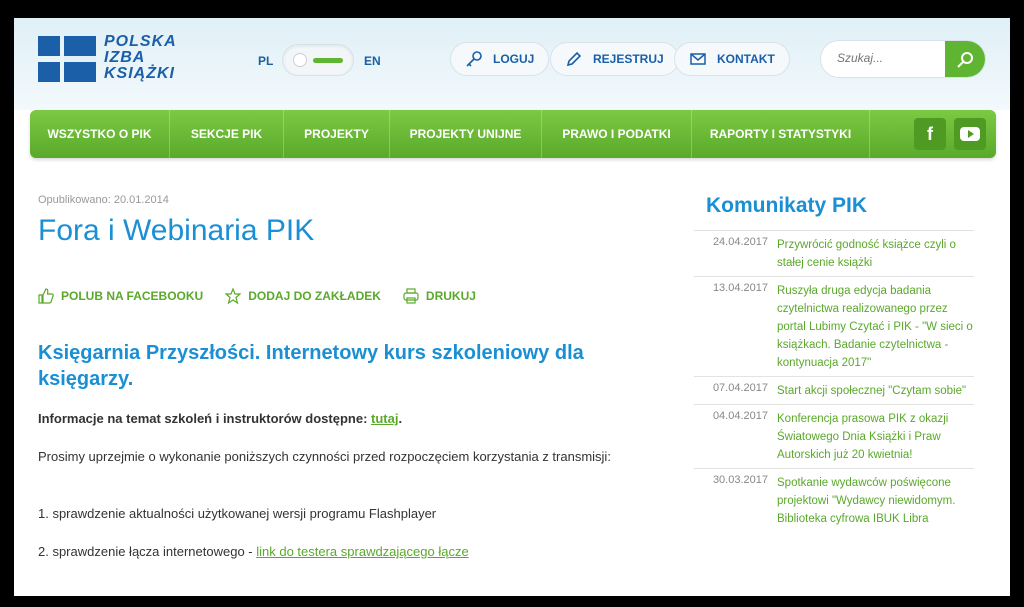 The width and height of the screenshot is (1024, 607). What do you see at coordinates (740, 416) in the screenshot?
I see `news-date: 04.04.2017` at bounding box center [740, 416].